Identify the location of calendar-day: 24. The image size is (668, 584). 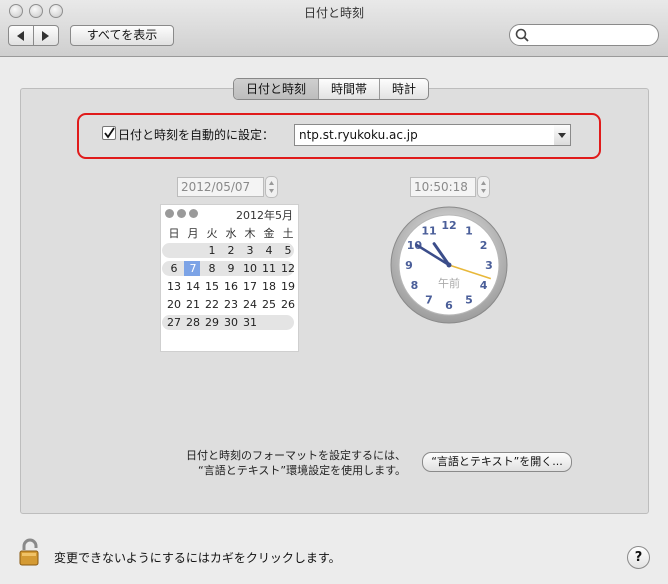
(250, 304).